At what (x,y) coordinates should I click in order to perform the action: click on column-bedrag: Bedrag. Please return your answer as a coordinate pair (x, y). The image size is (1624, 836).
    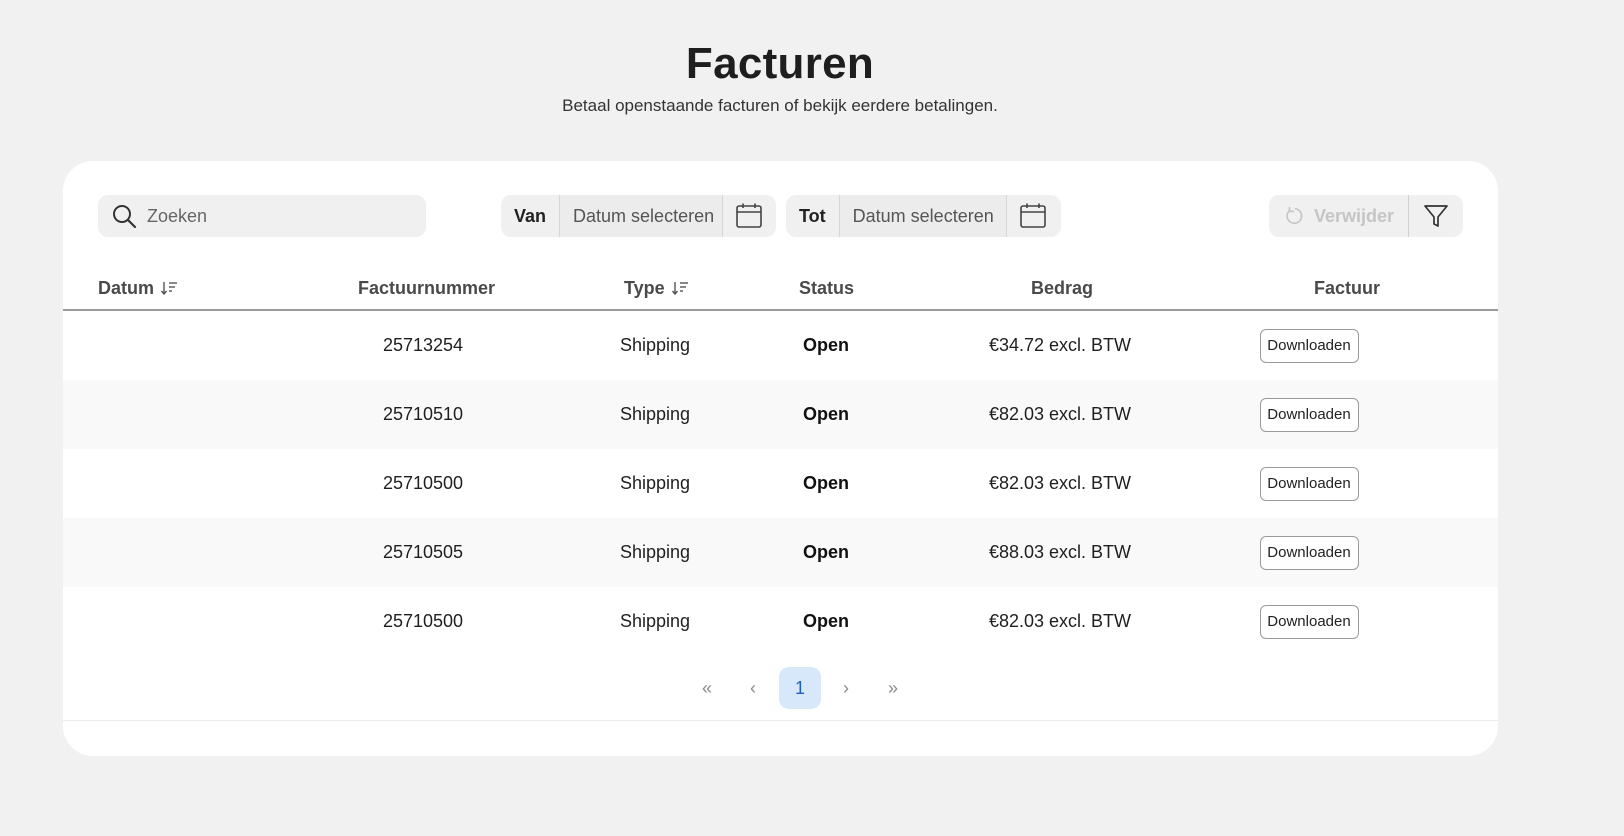
    Looking at the image, I should click on (1062, 287).